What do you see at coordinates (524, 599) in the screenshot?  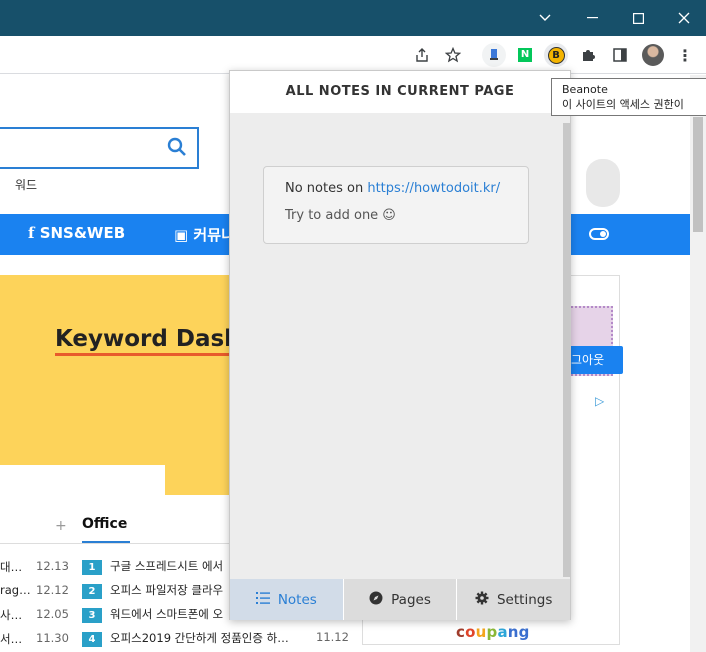 I see `tab-settings-label: Settings` at bounding box center [524, 599].